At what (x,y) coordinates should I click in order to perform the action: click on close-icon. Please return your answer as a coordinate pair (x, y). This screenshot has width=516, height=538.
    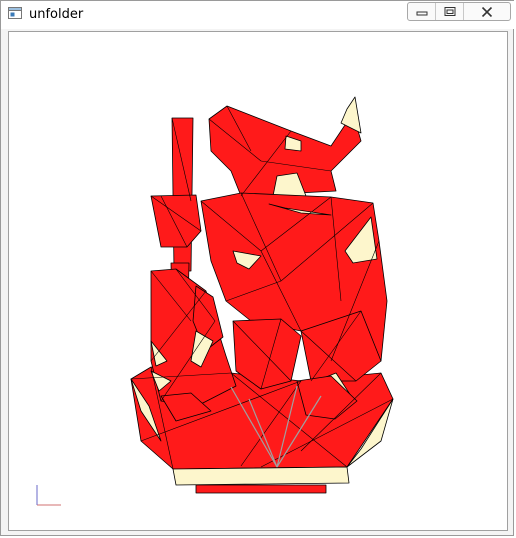
    Looking at the image, I should click on (487, 11).